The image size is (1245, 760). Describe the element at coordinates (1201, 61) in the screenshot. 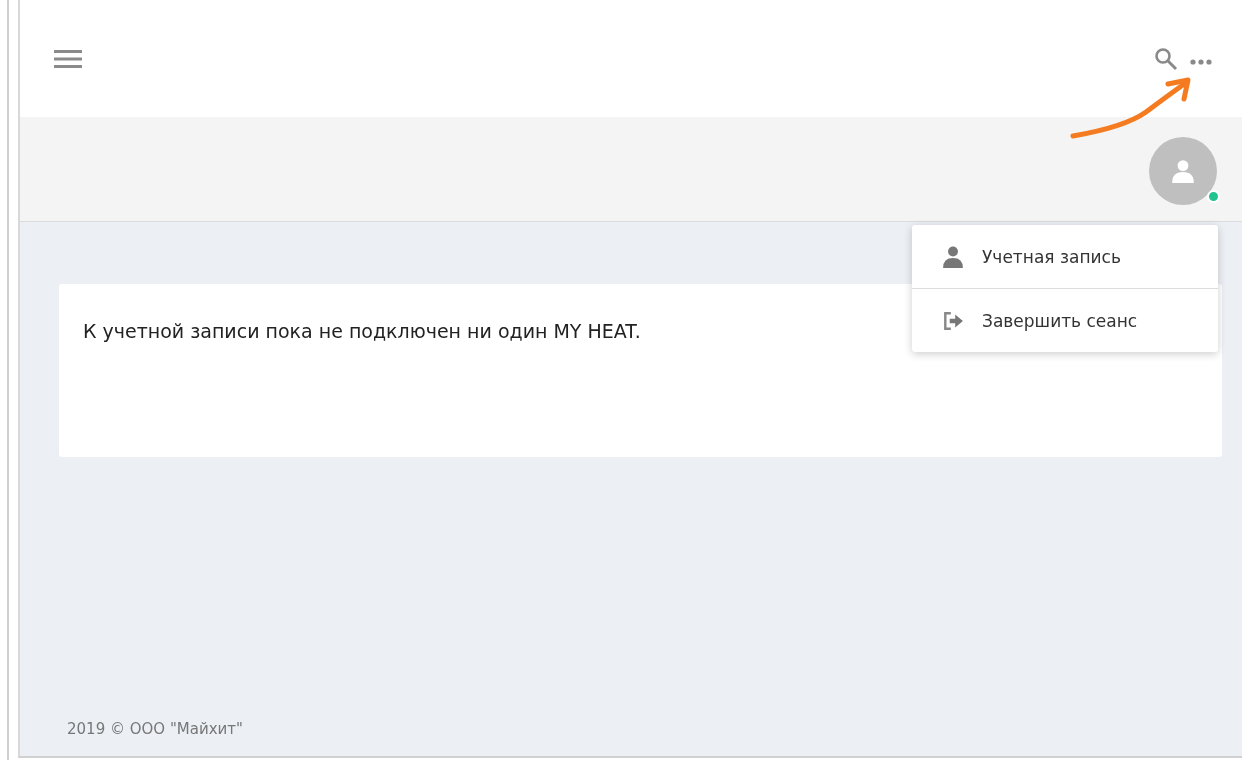

I see `more-icon` at that location.